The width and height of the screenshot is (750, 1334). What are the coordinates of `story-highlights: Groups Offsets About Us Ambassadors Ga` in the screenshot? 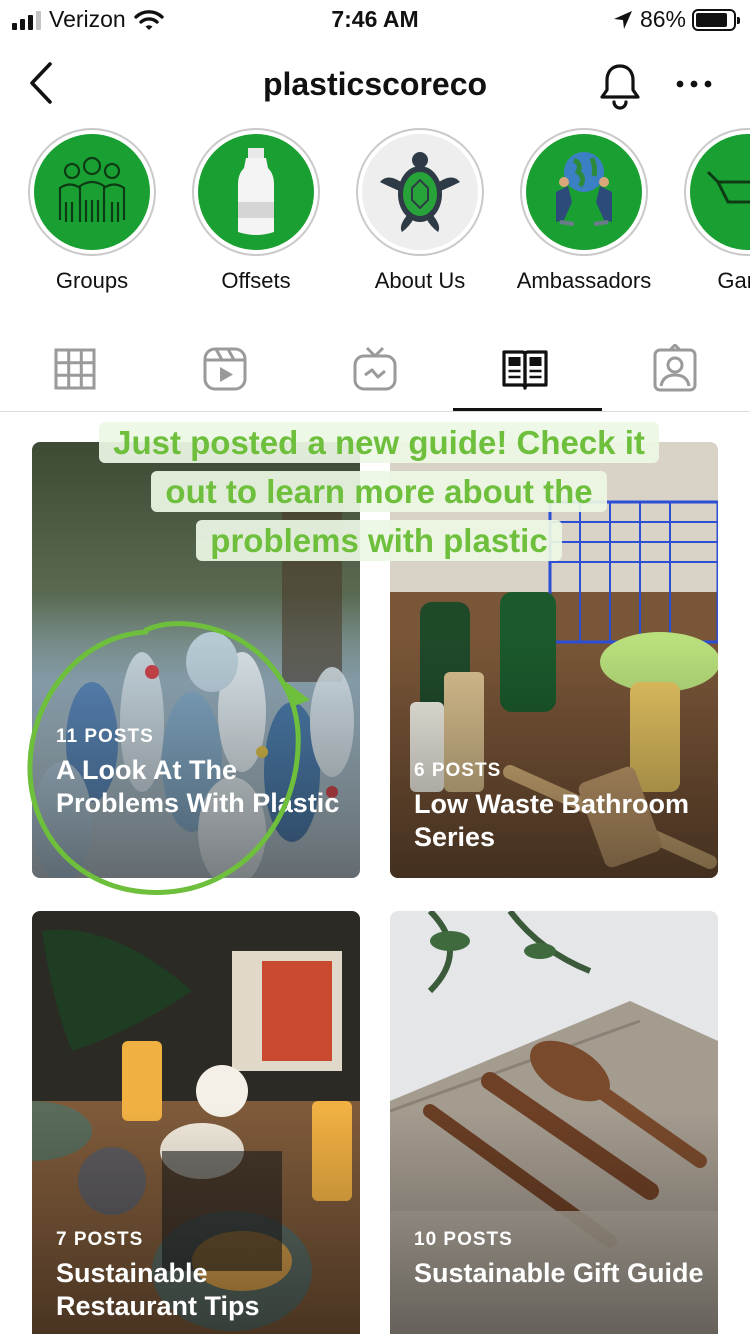 It's located at (375, 214).